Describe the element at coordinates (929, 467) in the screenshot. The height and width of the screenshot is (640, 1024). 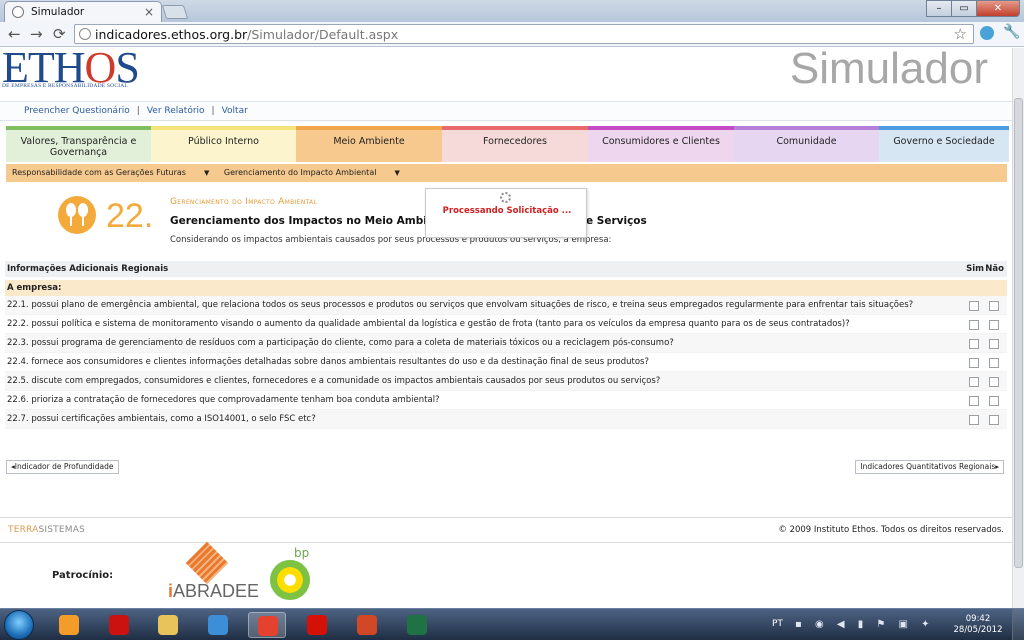
I see `next-indicator-button: Indicadores Quantitativos Regionais▸` at that location.